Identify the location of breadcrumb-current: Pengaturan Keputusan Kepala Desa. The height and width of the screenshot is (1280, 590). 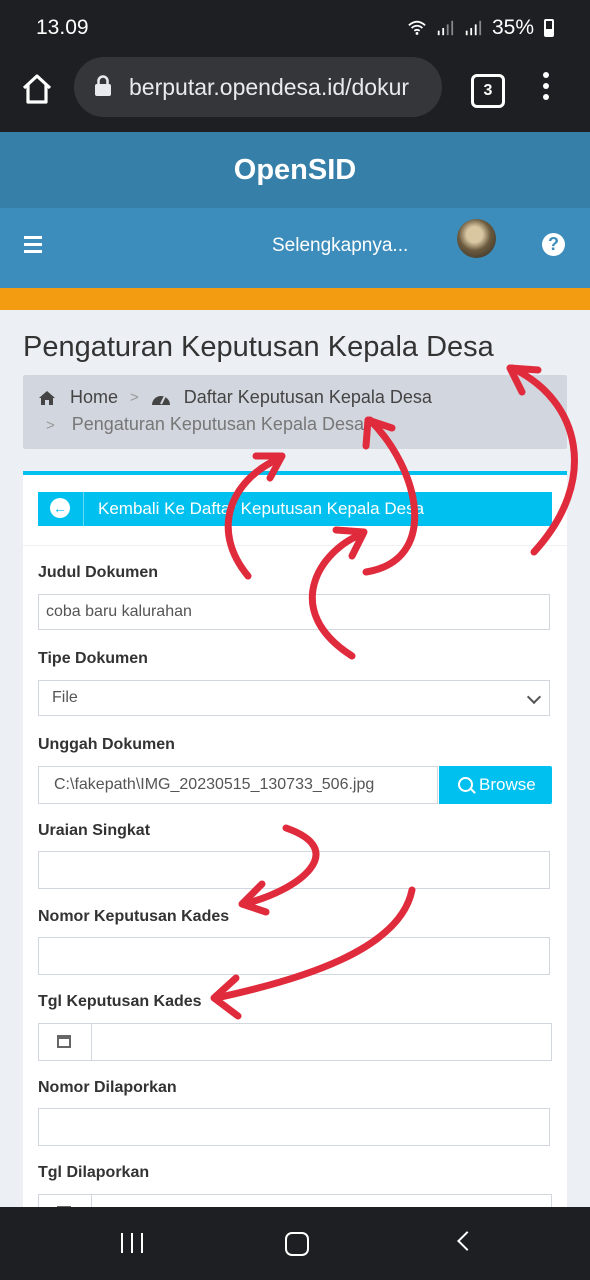
(217, 424).